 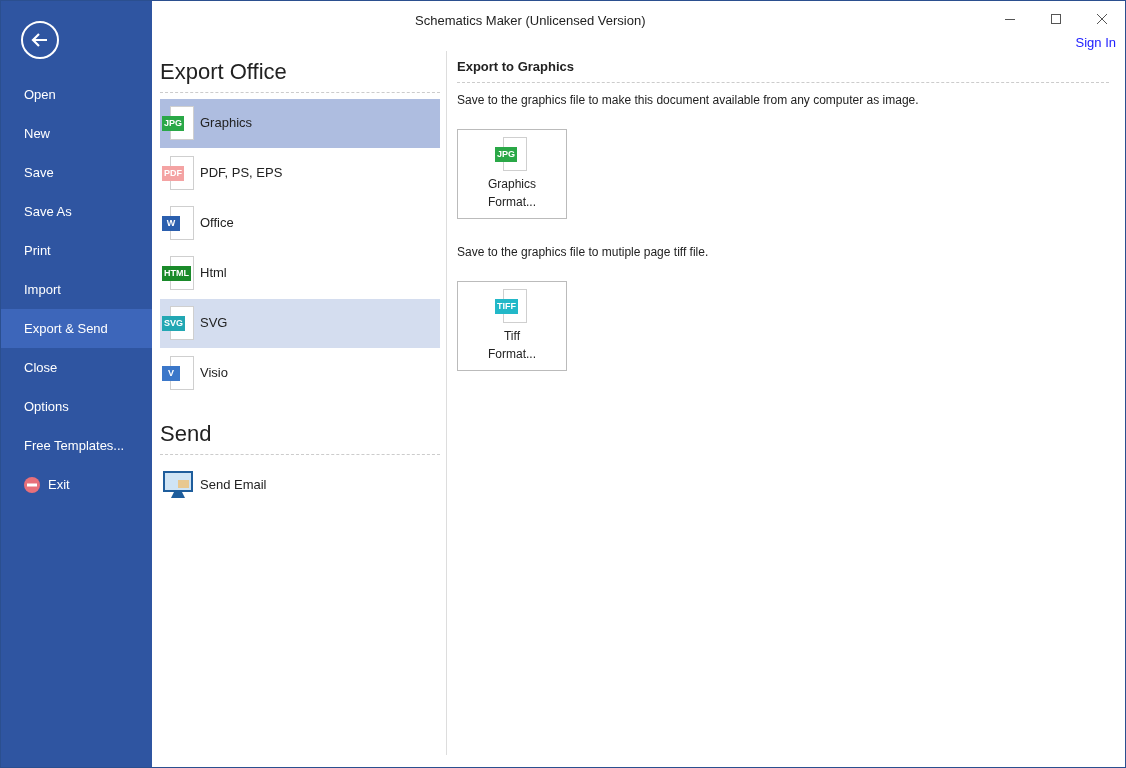 I want to click on sidebar-item: Import, so click(x=76, y=289).